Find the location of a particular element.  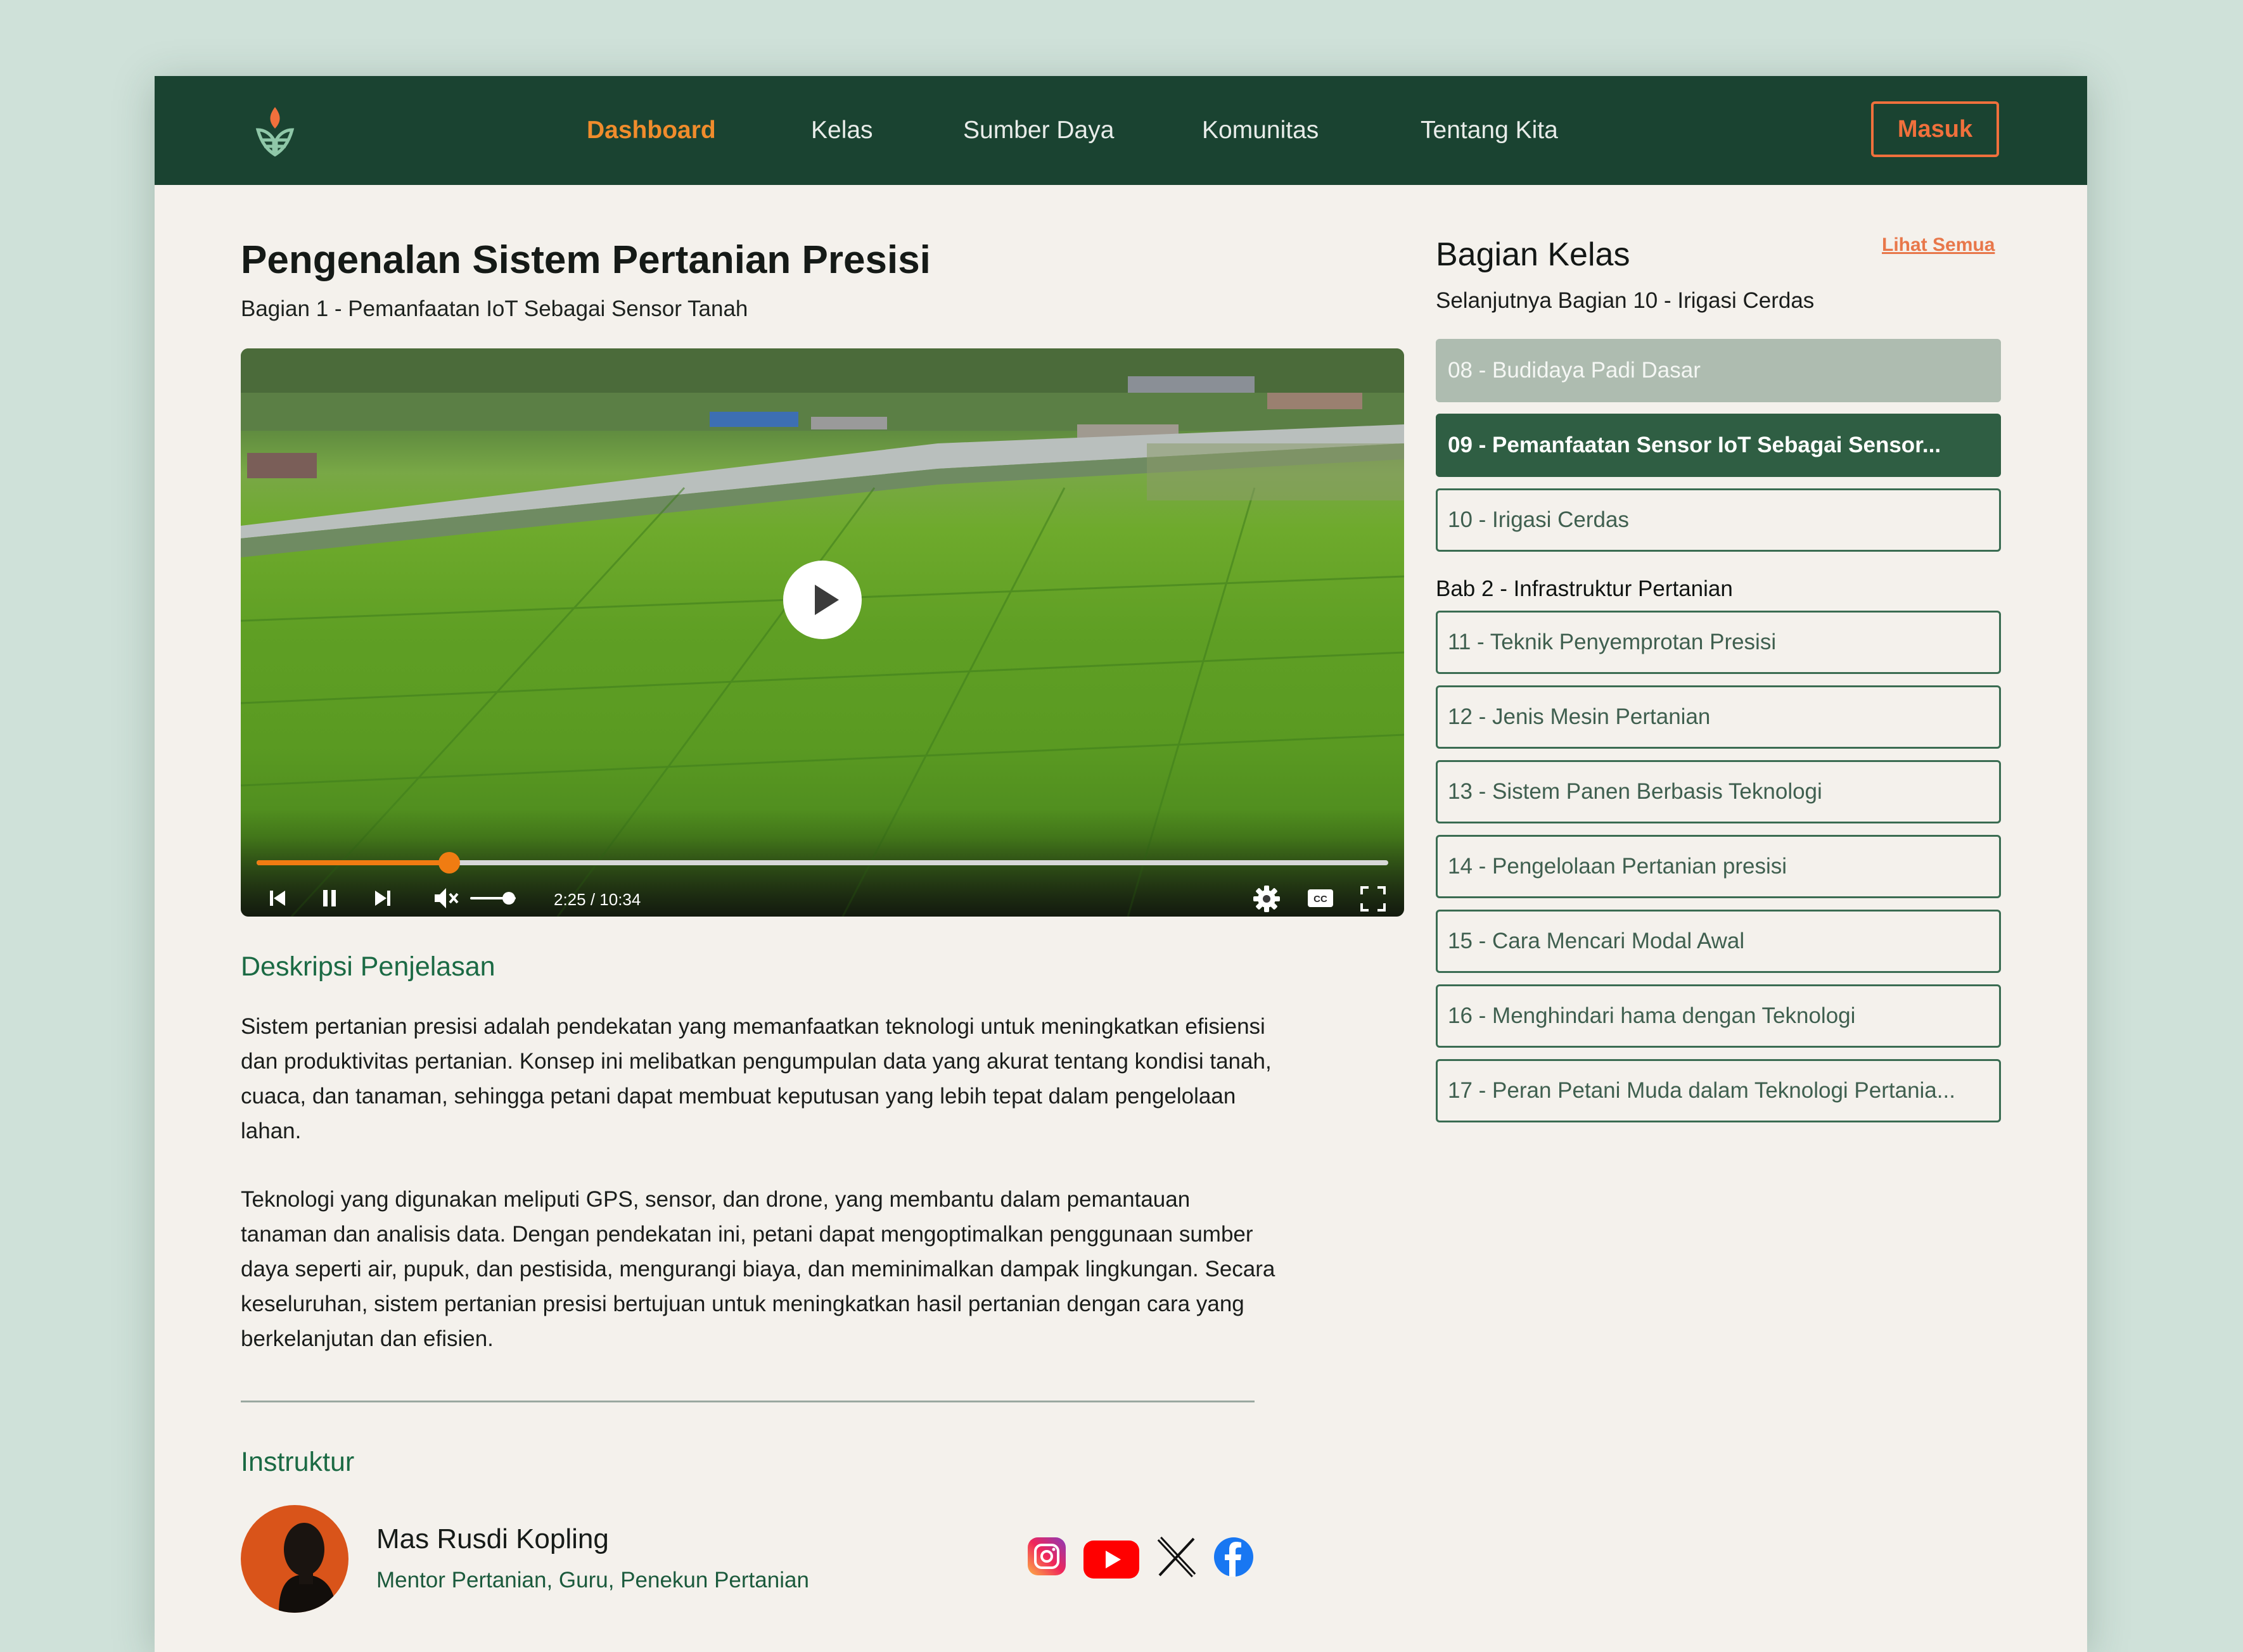

nav-kelas: Kelas is located at coordinates (842, 130).